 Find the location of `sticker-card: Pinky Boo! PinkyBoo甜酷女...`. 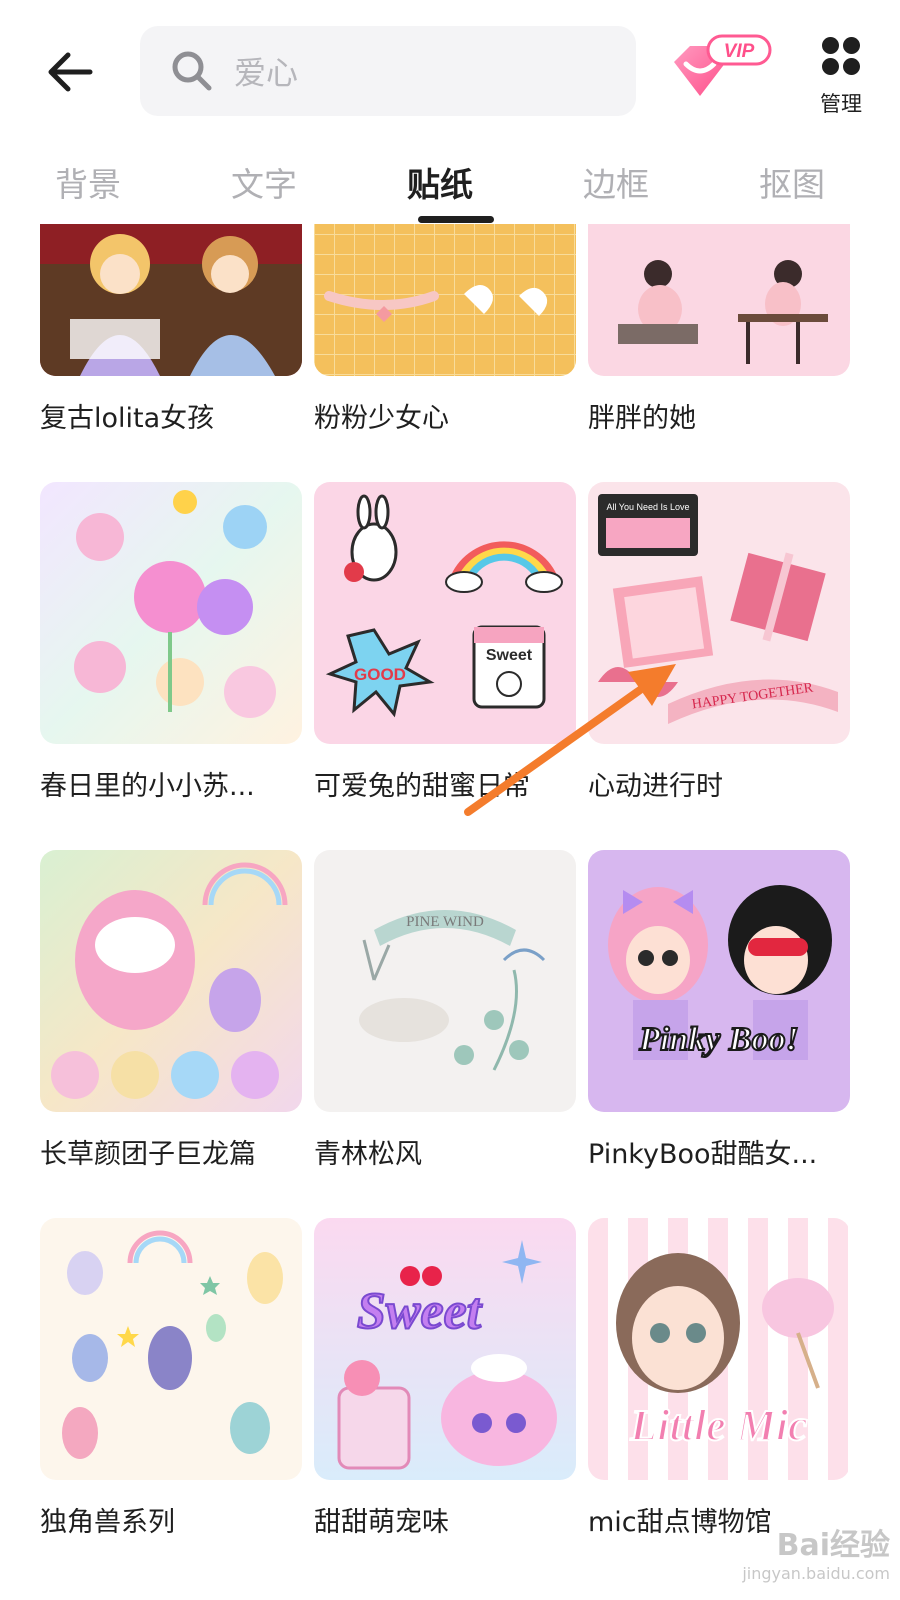

sticker-card: Pinky Boo! PinkyBoo甜酷女... is located at coordinates (719, 1010).